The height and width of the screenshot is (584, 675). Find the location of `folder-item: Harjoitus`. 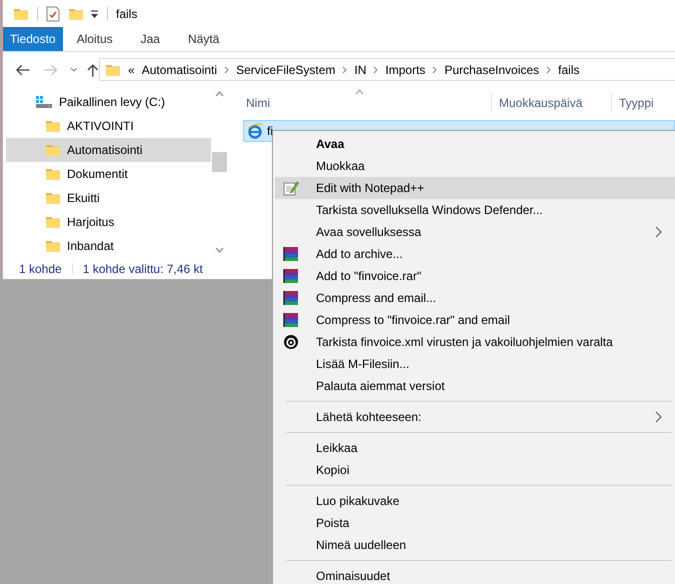

folder-item: Harjoitus is located at coordinates (108, 222).